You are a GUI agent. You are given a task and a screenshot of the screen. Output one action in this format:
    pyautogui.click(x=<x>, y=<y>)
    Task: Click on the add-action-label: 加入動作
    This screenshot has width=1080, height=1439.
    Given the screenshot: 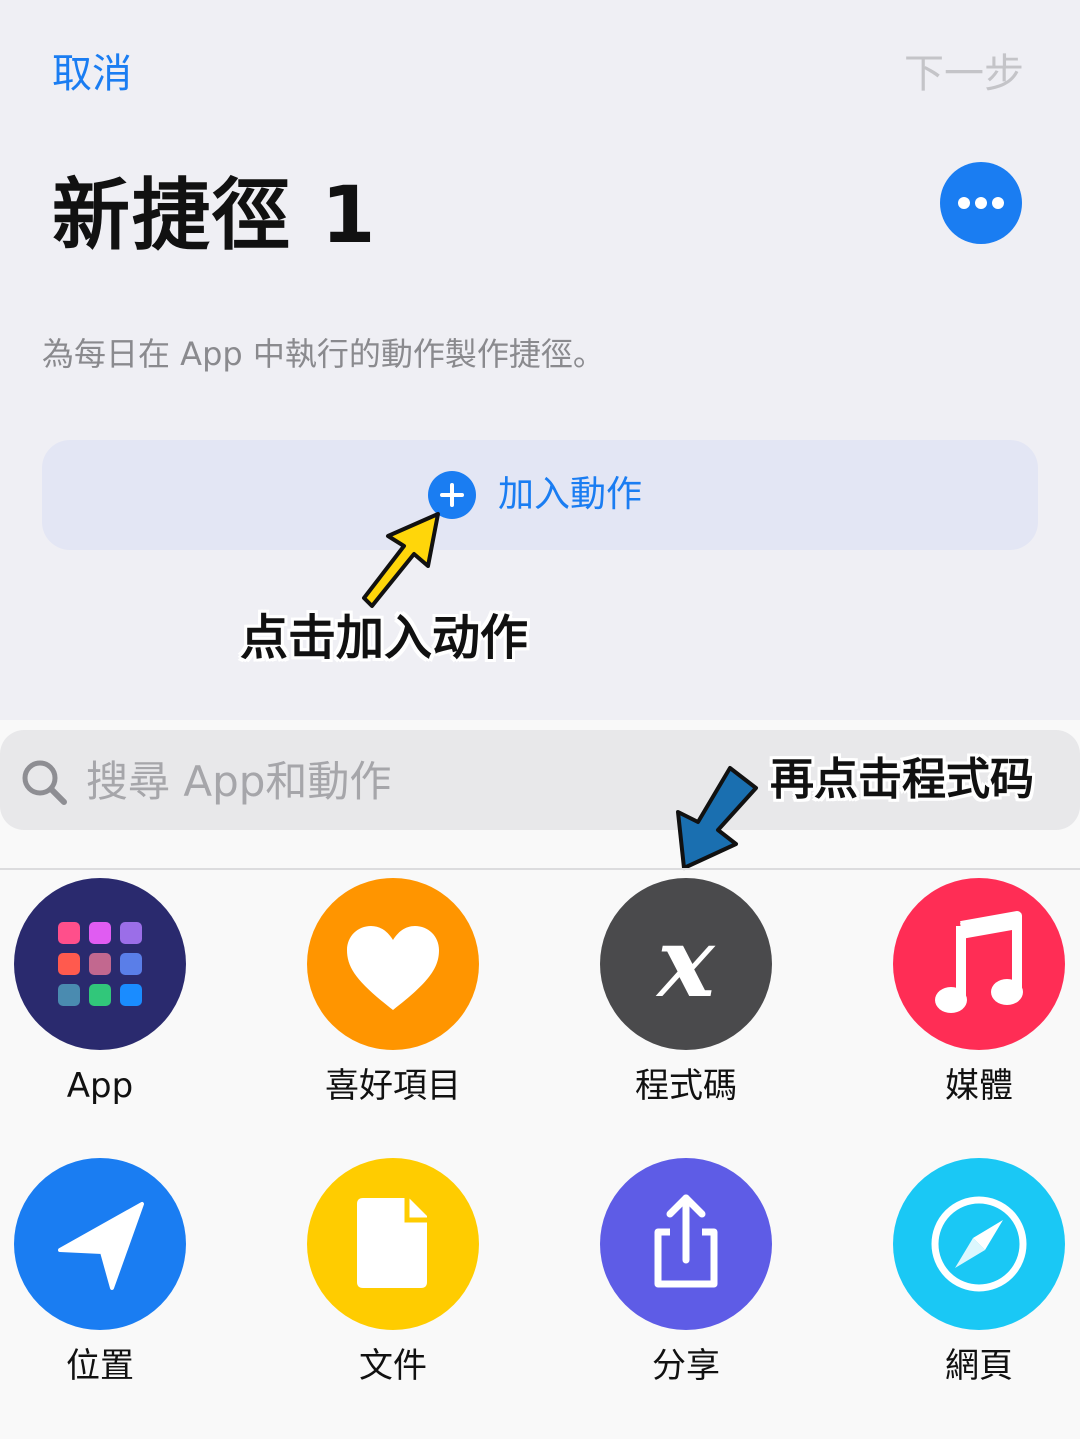 What is the action you would take?
    pyautogui.click(x=570, y=494)
    